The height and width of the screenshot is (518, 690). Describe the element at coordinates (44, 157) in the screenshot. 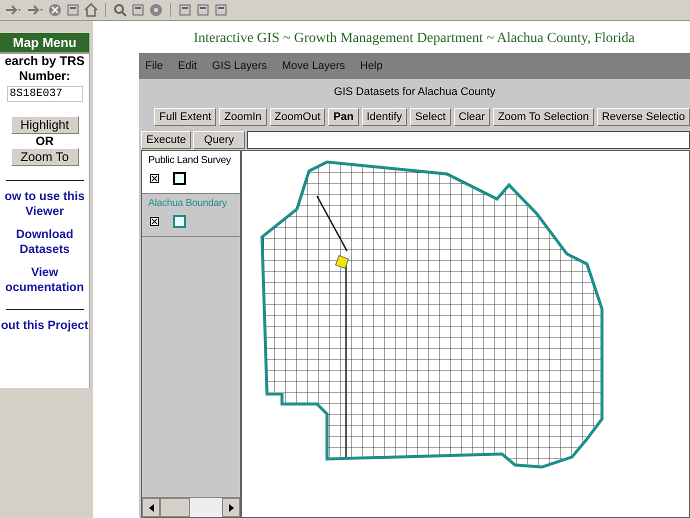

I see `zoom-to-button: Zoom To` at that location.